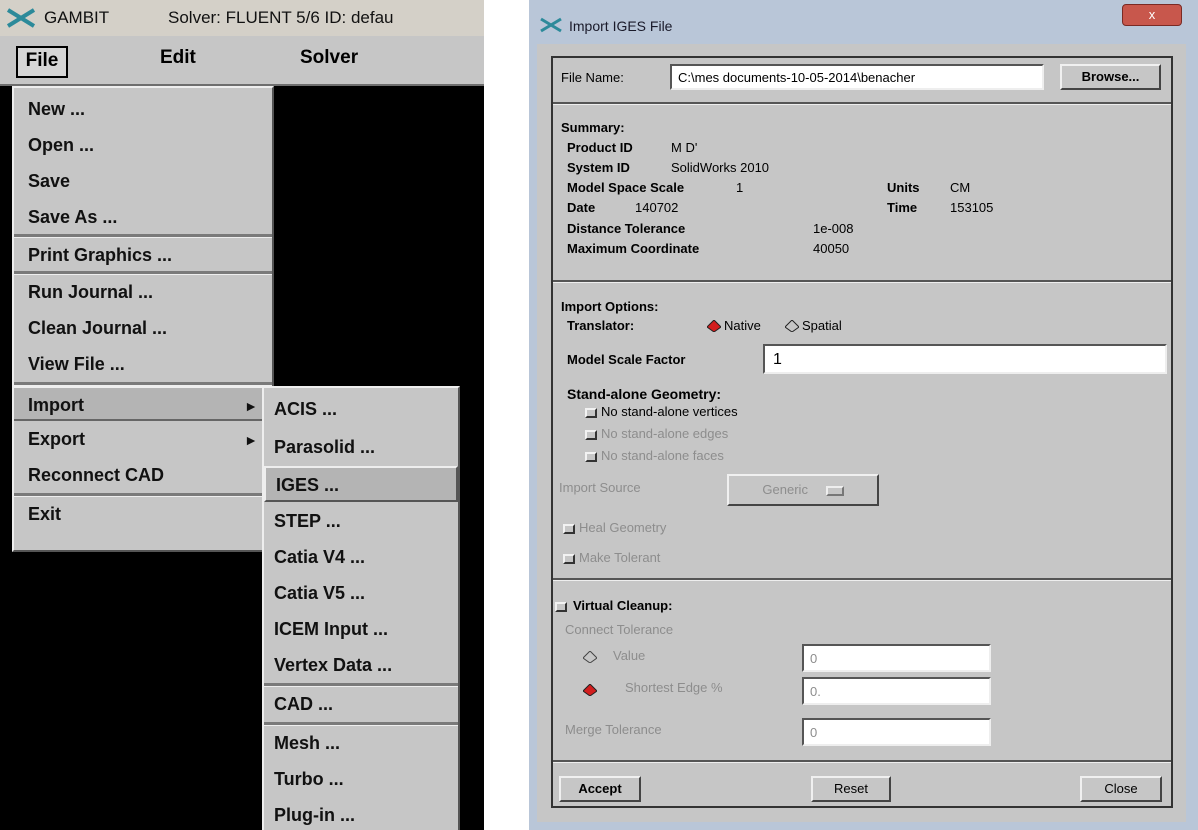 Image resolution: width=1198 pixels, height=830 pixels. Describe the element at coordinates (669, 411) in the screenshot. I see `no-standalone-vertices-label: No stand-alone vertices` at that location.